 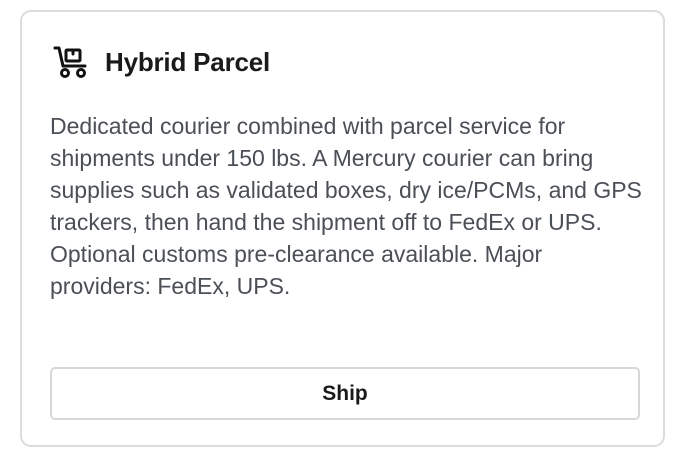 I want to click on card-title: Hybrid Parcel, so click(x=188, y=61).